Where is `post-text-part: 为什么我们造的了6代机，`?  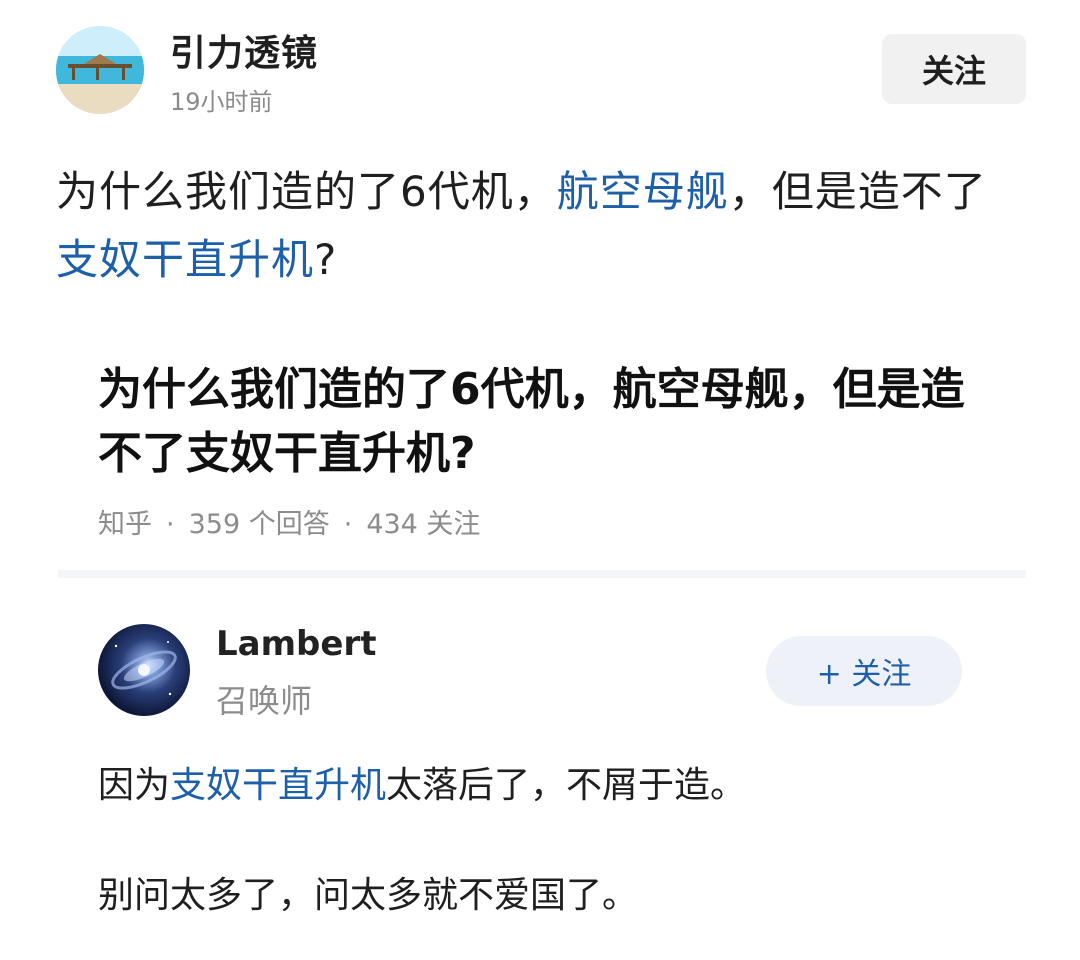
post-text-part: 为什么我们造的了6代机， is located at coordinates (306, 191).